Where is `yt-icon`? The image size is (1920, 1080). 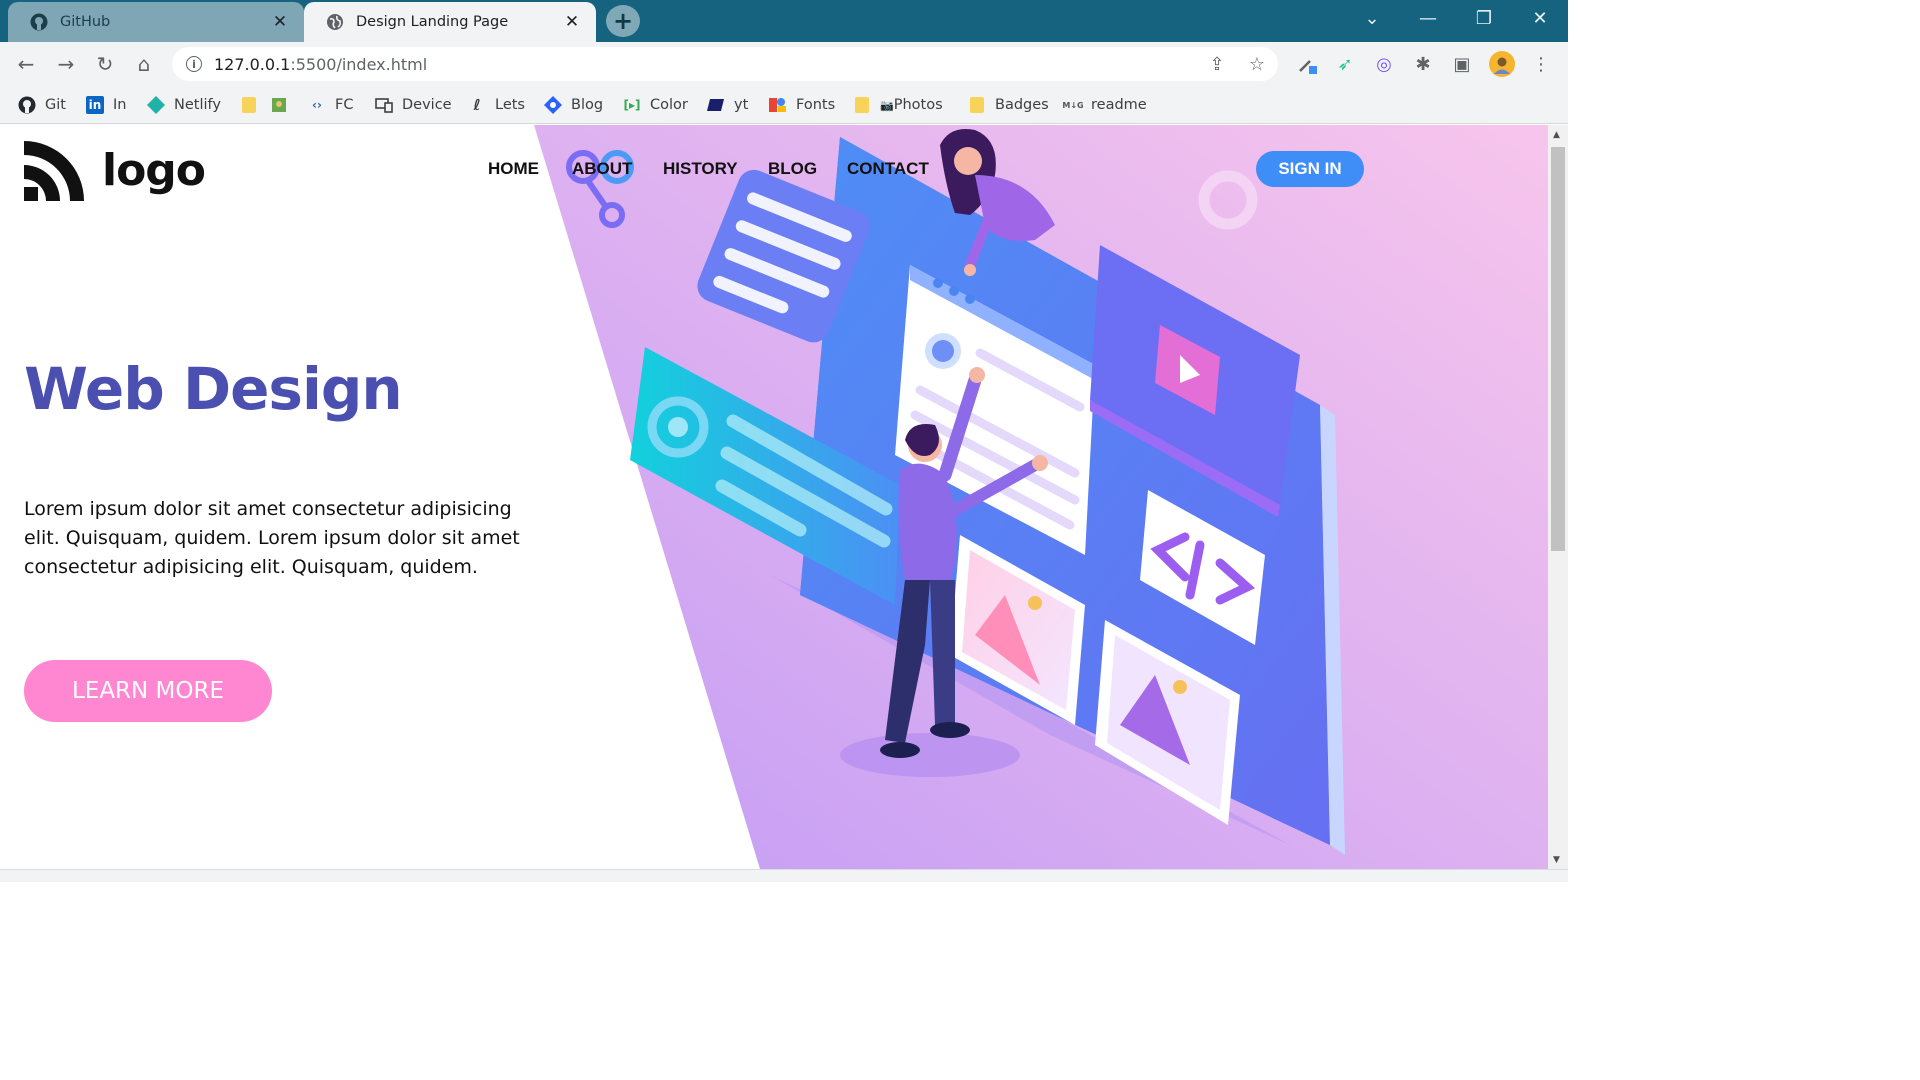 yt-icon is located at coordinates (716, 105).